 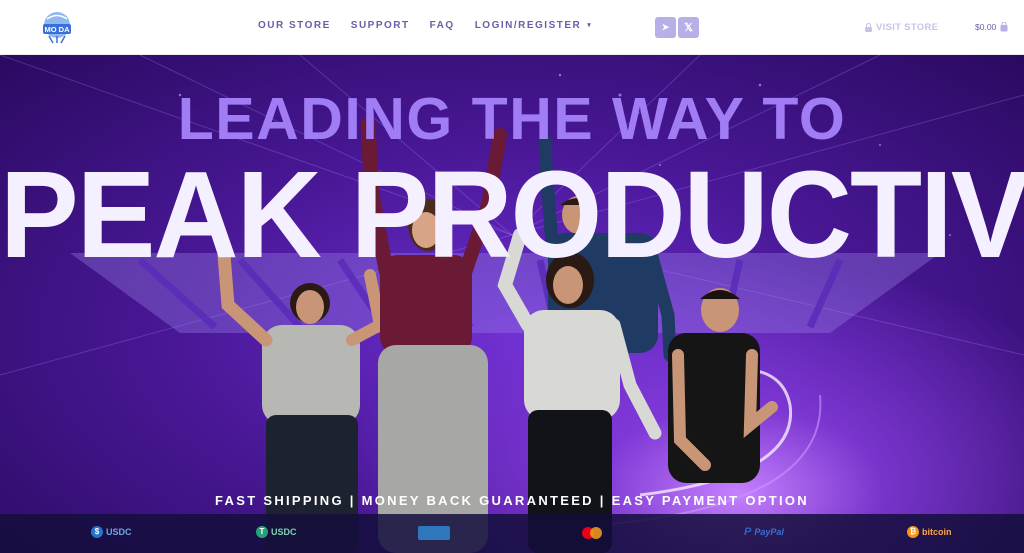 What do you see at coordinates (294, 25) in the screenshot?
I see `nav-our-store: OUR STORE` at bounding box center [294, 25].